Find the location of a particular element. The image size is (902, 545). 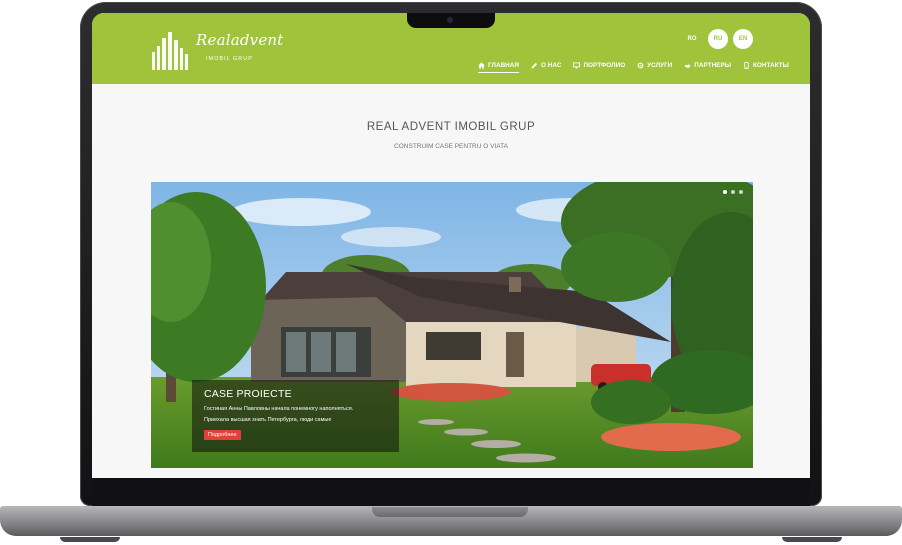

nav-item-home: ГЛАВНАЯ is located at coordinates (499, 66).